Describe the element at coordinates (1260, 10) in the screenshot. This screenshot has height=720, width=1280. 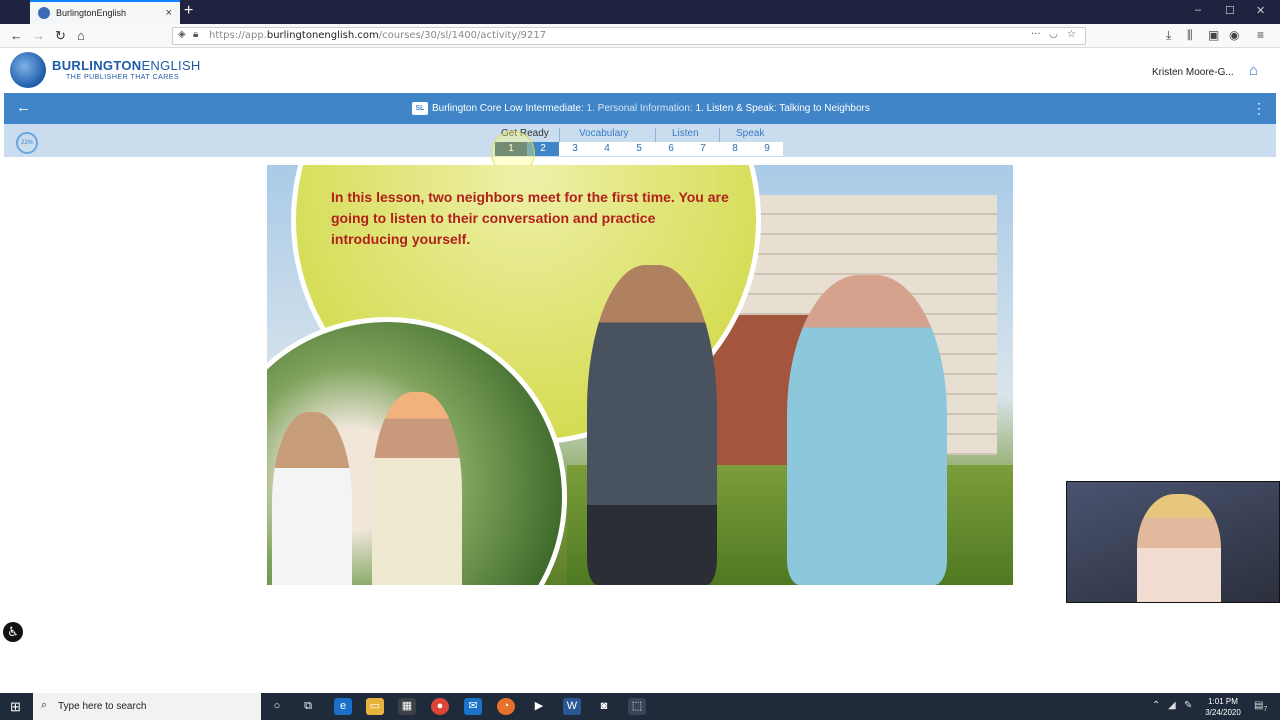
I see `close-window-button: ✕` at that location.